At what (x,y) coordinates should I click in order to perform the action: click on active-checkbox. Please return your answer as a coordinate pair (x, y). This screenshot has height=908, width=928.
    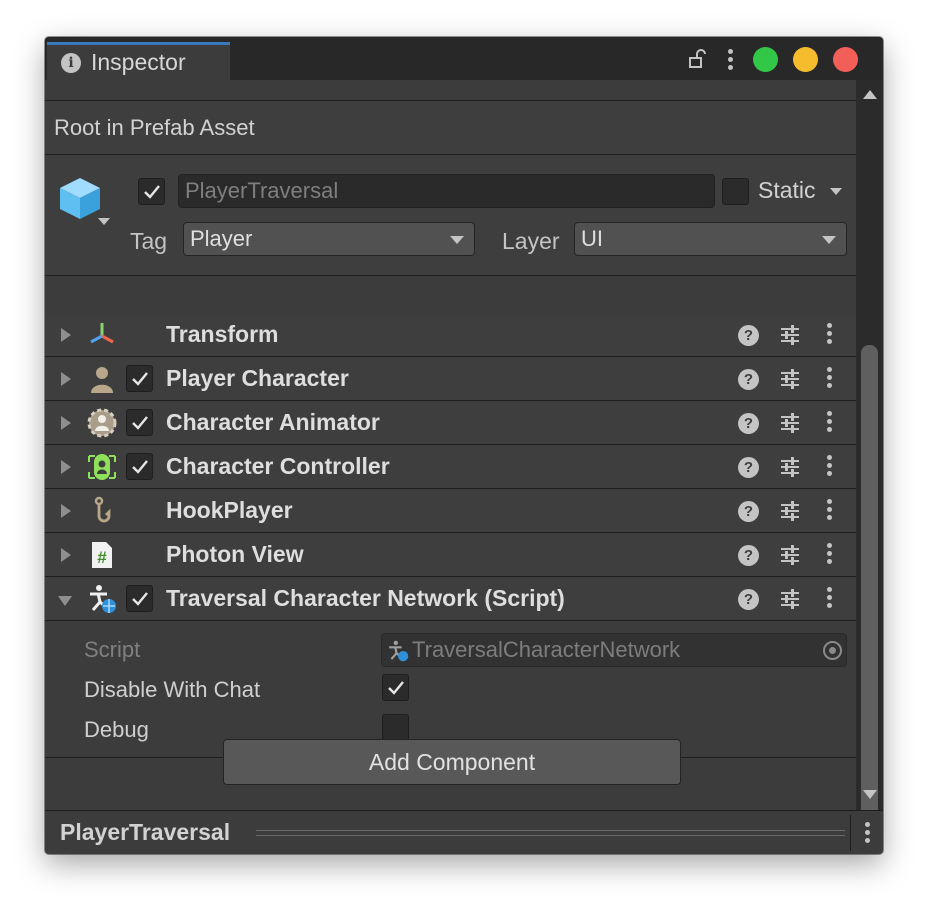
    Looking at the image, I should click on (151, 191).